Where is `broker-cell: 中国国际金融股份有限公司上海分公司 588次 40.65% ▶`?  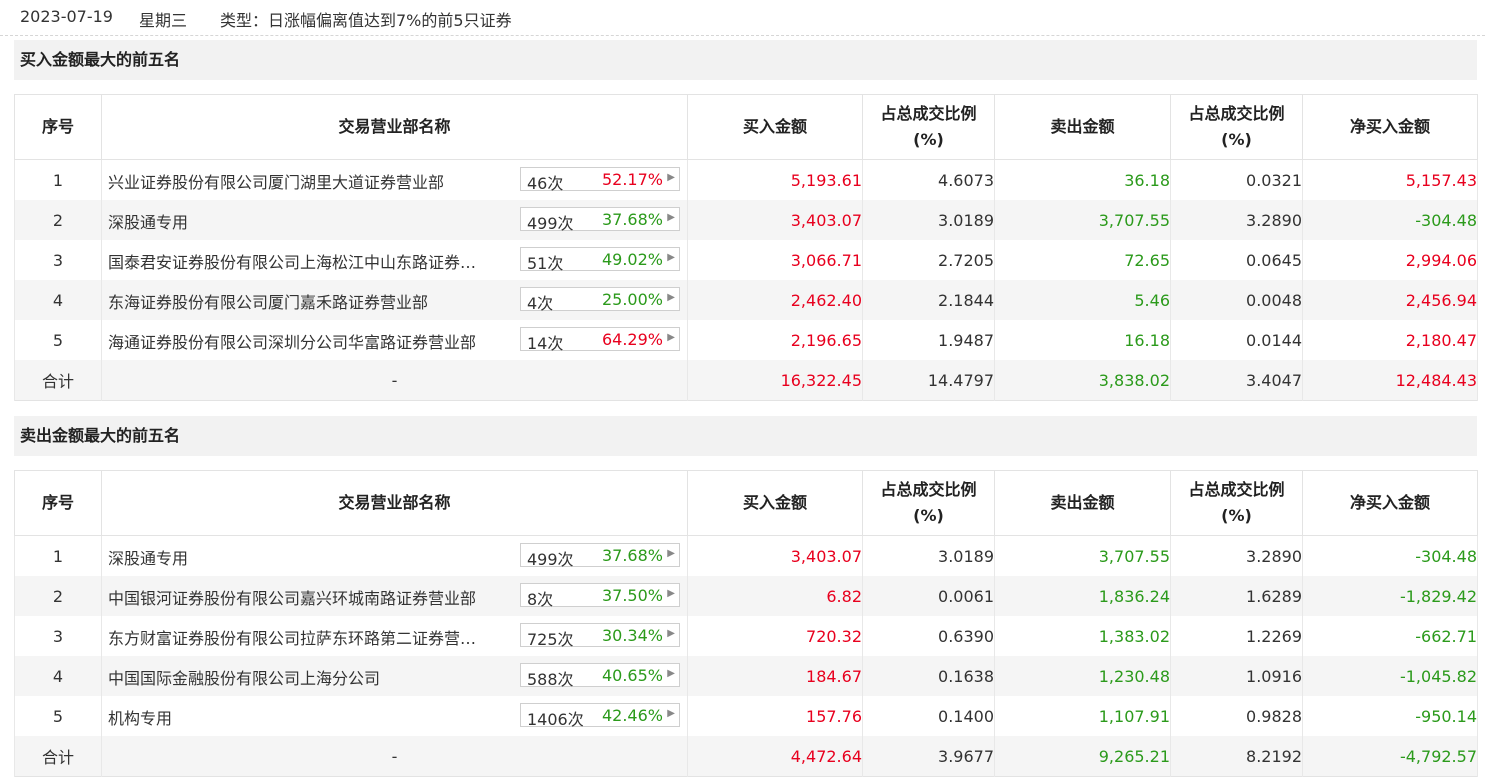 broker-cell: 中国国际金融股份有限公司上海分公司 588次 40.65% ▶ is located at coordinates (394, 676).